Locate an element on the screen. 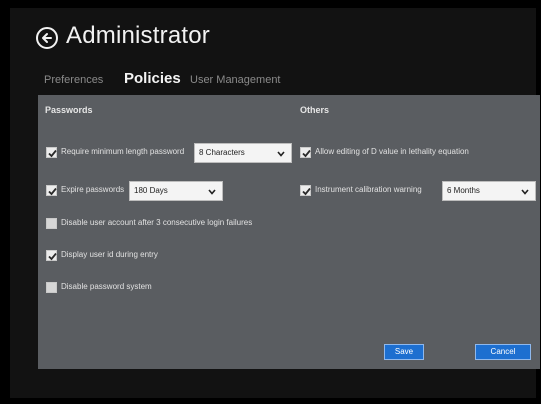  page-title: Administrator is located at coordinates (138, 35).